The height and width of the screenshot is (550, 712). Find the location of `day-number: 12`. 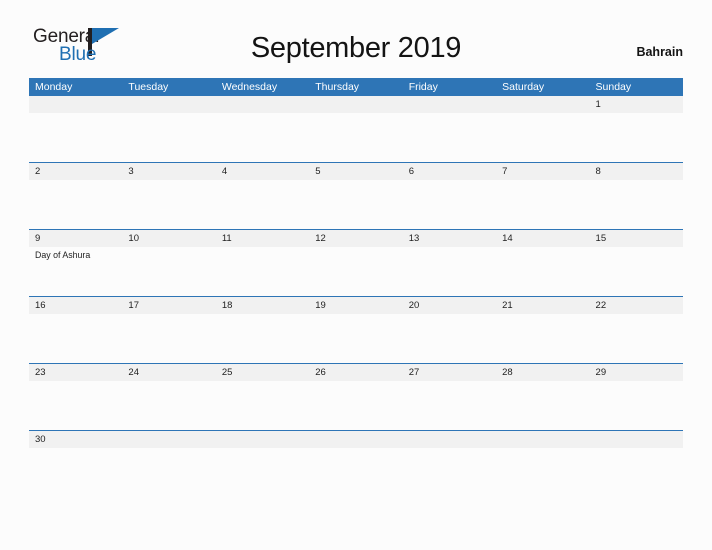

day-number: 12 is located at coordinates (355, 238).